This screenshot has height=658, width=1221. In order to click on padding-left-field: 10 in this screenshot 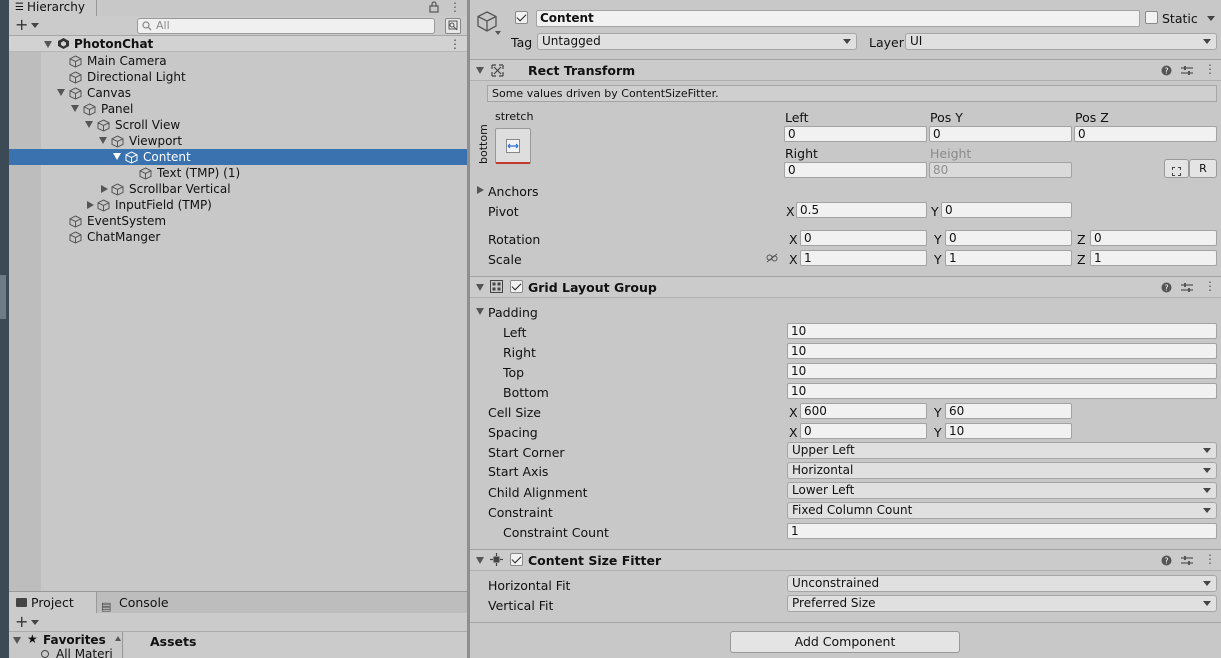, I will do `click(1002, 331)`.